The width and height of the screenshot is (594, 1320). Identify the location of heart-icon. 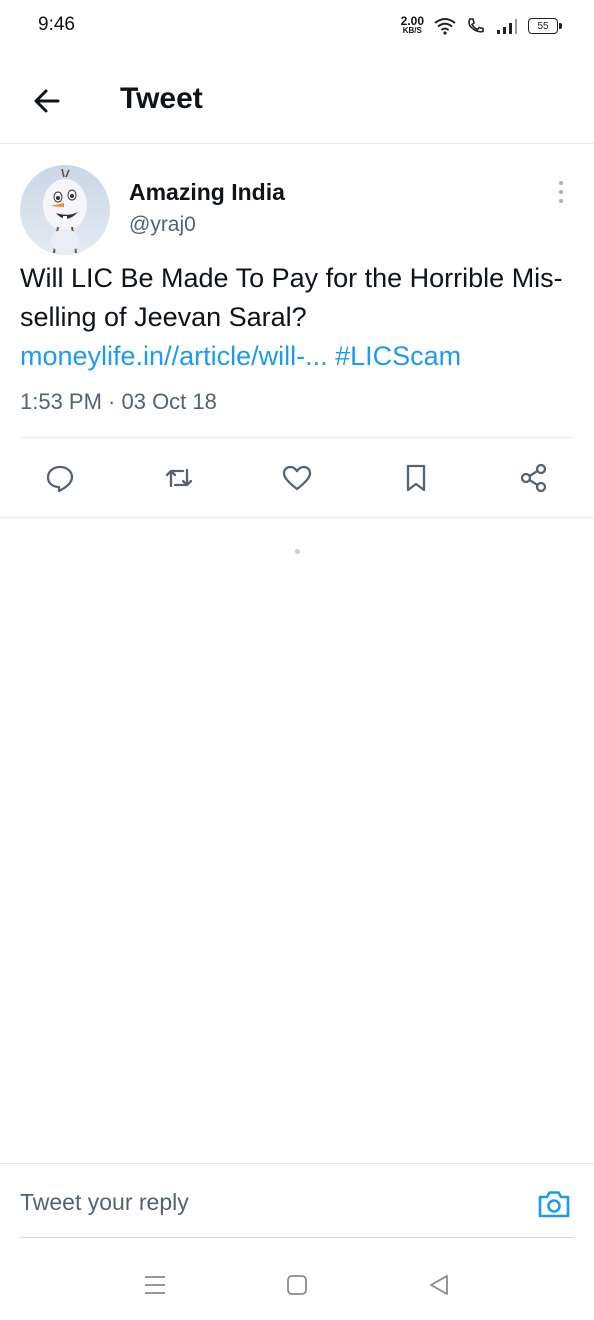
(297, 478).